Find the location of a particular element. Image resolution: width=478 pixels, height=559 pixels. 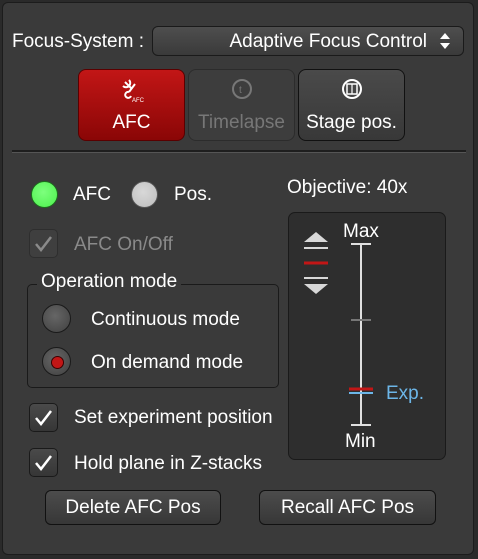

up-down-arrows-icon is located at coordinates (445, 41).